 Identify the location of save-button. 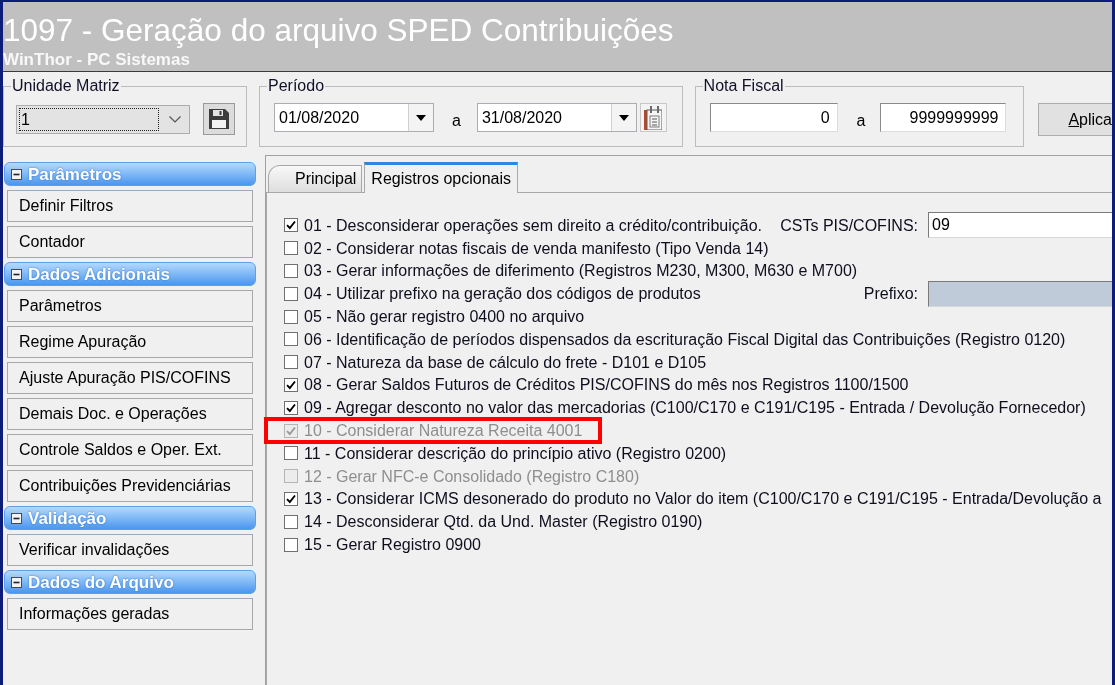
(219, 119).